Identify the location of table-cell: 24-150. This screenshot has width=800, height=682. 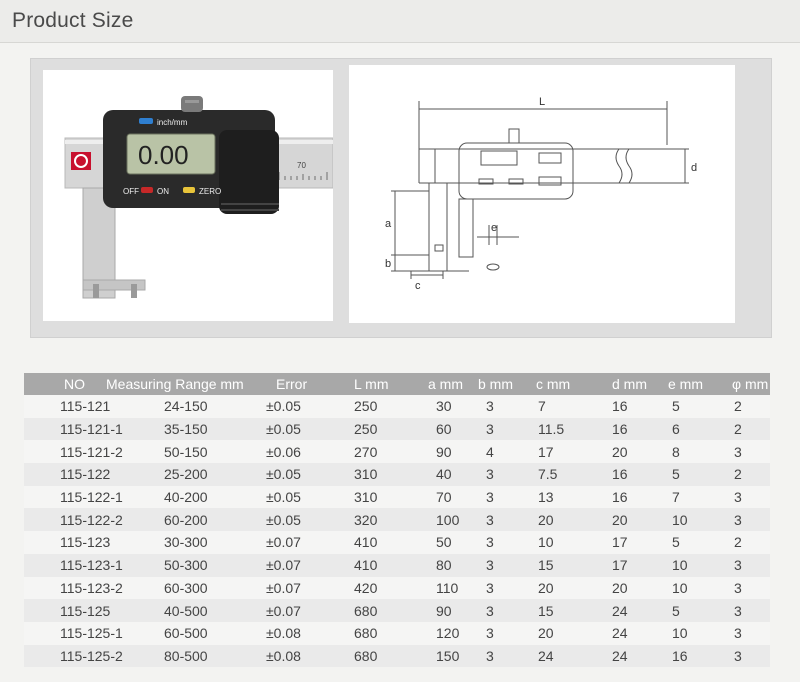
(186, 406).